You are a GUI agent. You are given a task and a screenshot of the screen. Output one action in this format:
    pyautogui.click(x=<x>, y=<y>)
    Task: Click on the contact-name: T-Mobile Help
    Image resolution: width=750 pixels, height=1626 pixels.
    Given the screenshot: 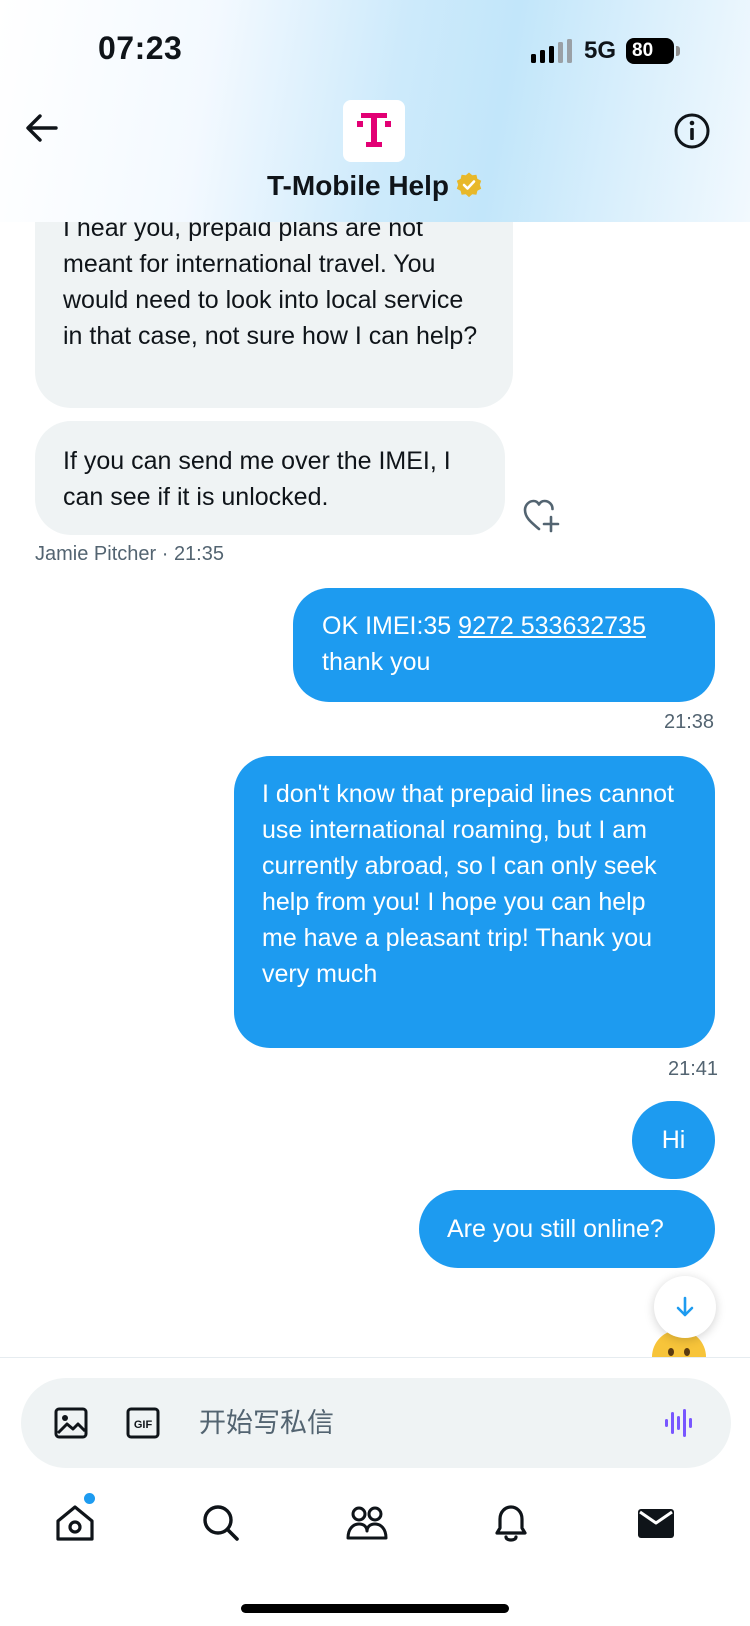 What is the action you would take?
    pyautogui.click(x=375, y=186)
    